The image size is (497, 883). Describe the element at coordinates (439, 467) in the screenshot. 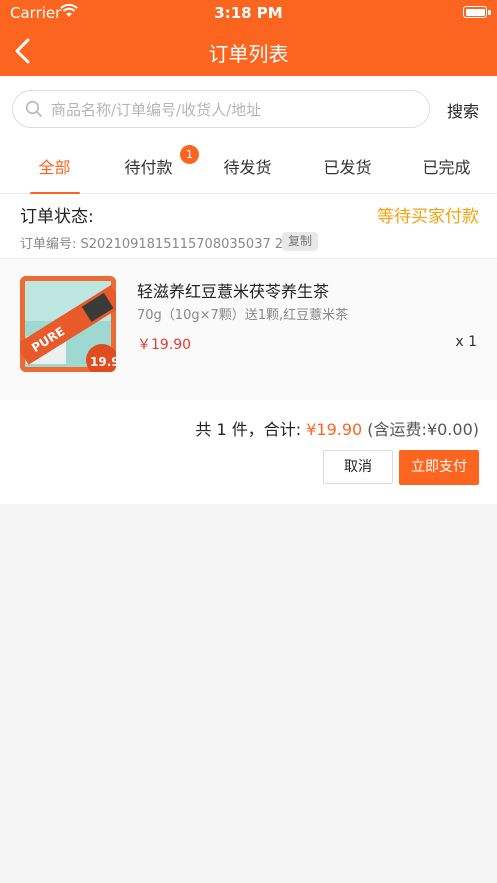

I see `pay-now-button: 立即支付` at that location.